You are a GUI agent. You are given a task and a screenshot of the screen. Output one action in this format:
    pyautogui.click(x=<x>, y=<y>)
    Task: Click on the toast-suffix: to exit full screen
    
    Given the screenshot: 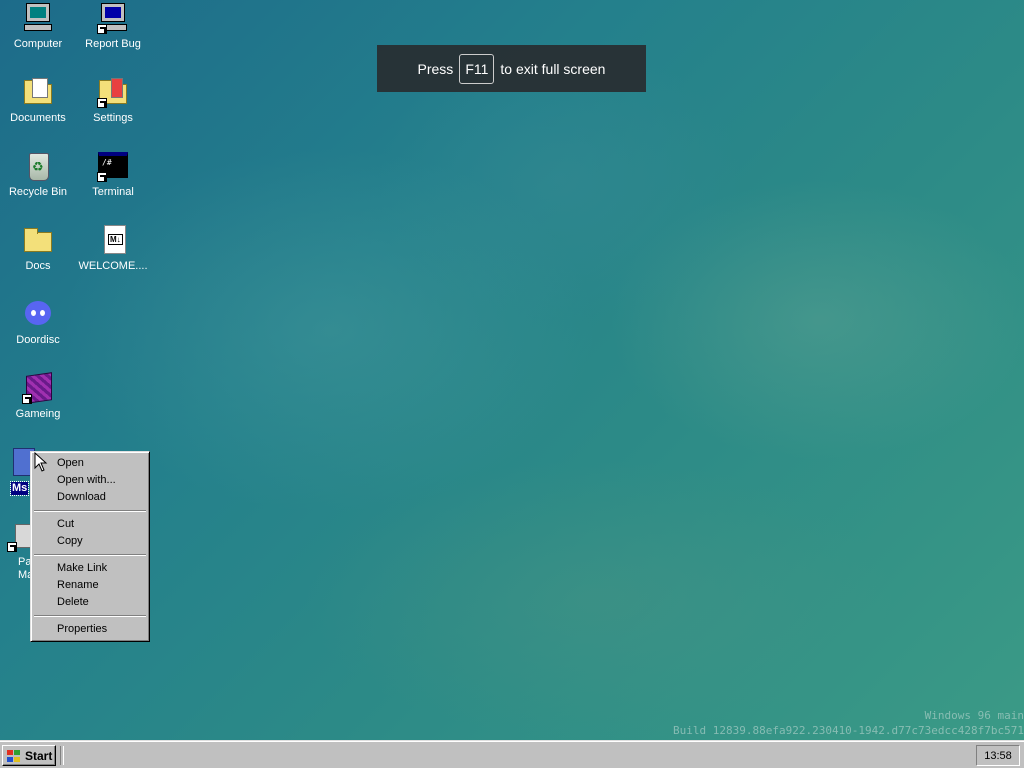 What is the action you would take?
    pyautogui.click(x=553, y=68)
    